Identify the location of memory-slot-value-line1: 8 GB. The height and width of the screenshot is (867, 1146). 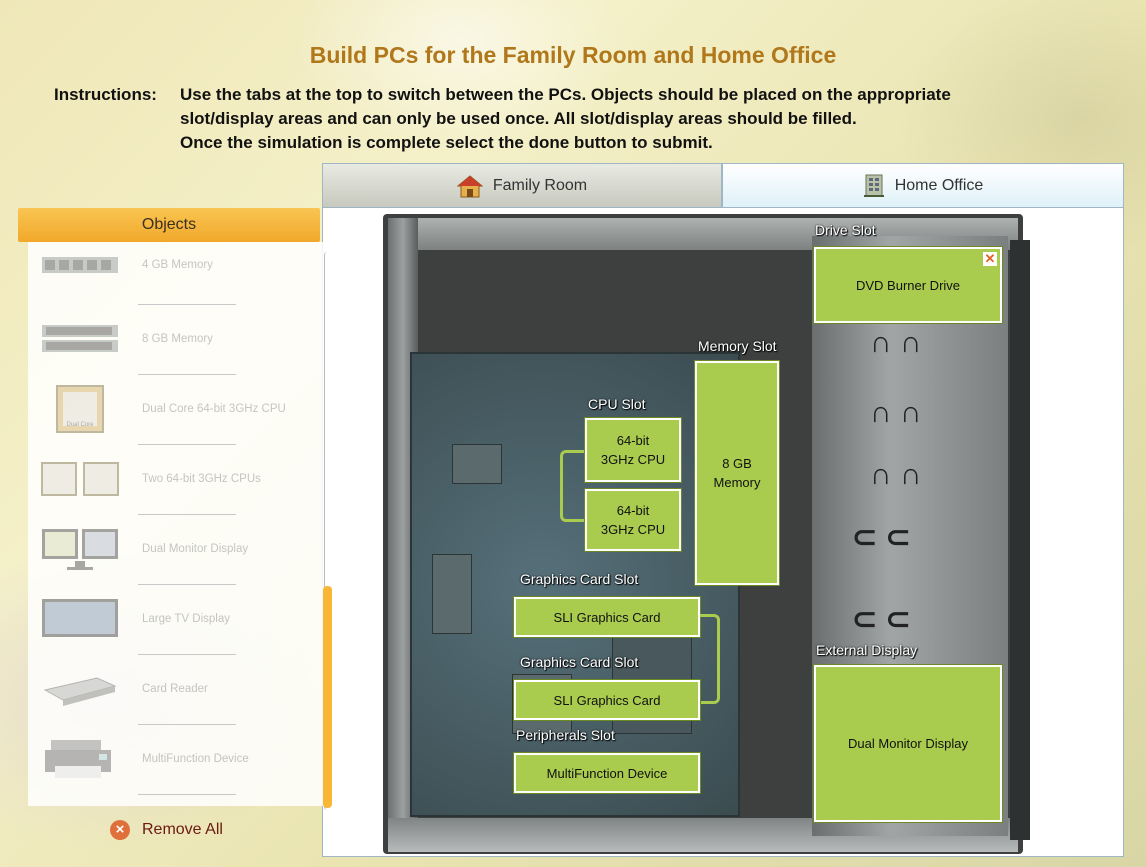
(737, 463).